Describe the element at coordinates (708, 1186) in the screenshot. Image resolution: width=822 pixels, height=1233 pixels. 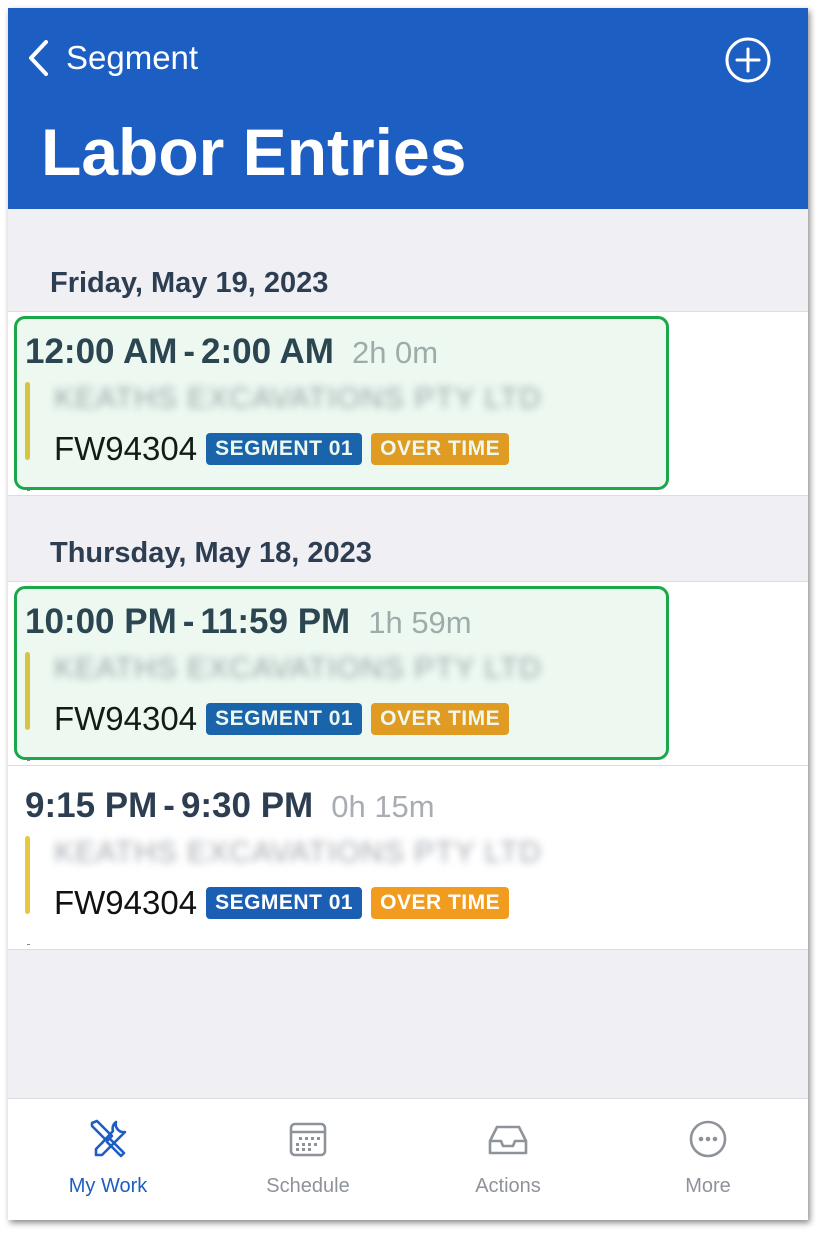
I see `tab-label: More` at that location.